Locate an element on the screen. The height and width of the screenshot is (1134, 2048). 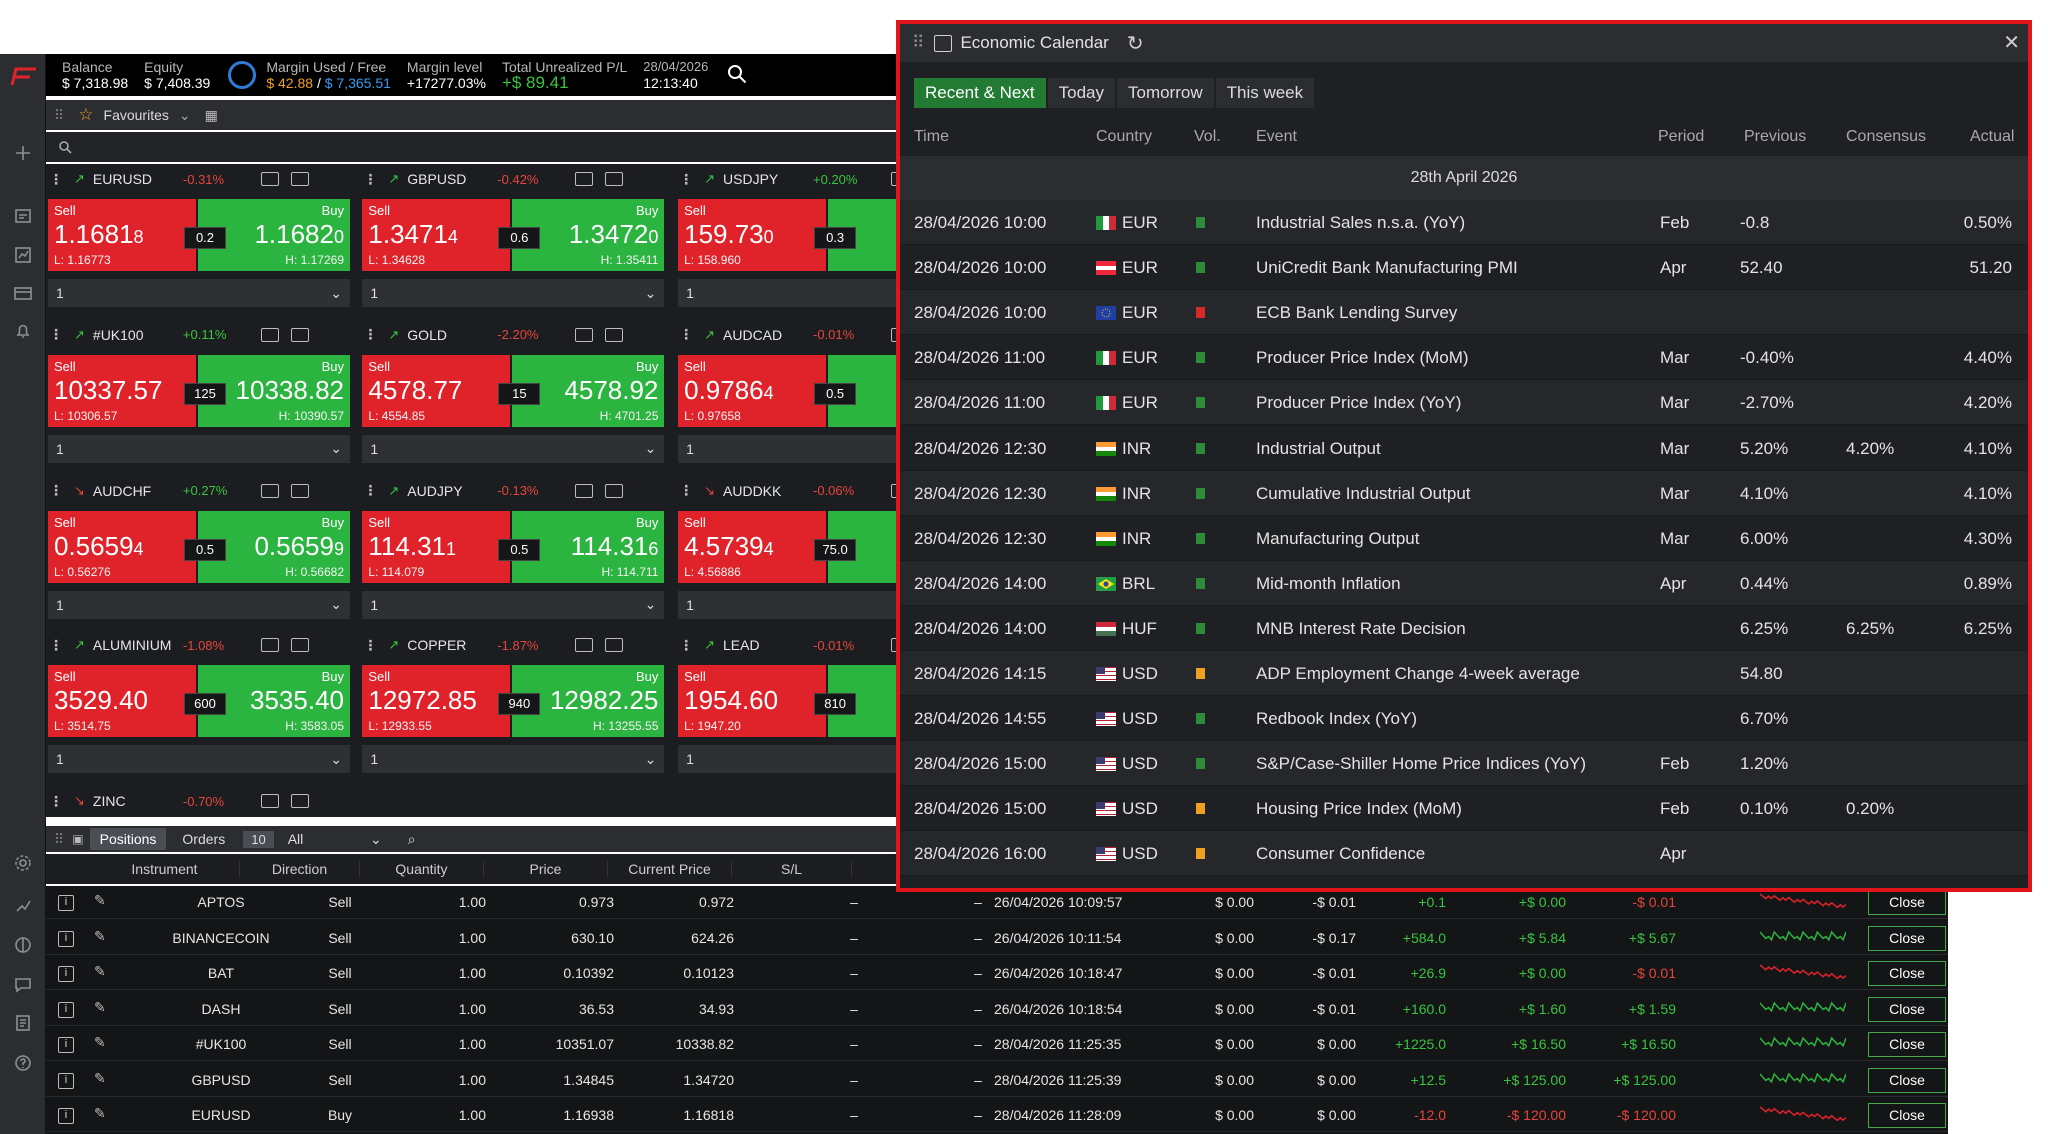
new-order-icon is located at coordinates (23, 217).